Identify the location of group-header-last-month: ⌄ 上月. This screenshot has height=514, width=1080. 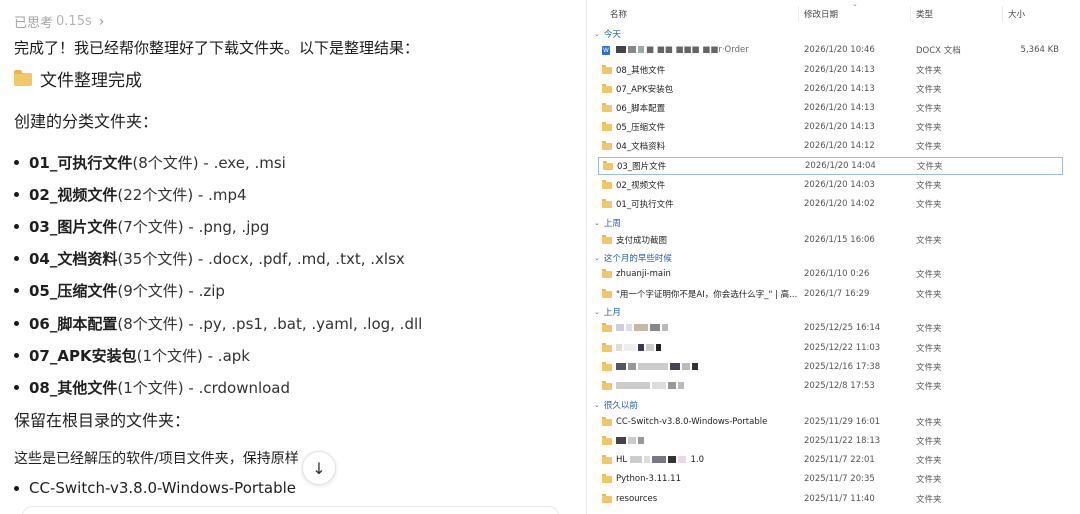
(607, 311).